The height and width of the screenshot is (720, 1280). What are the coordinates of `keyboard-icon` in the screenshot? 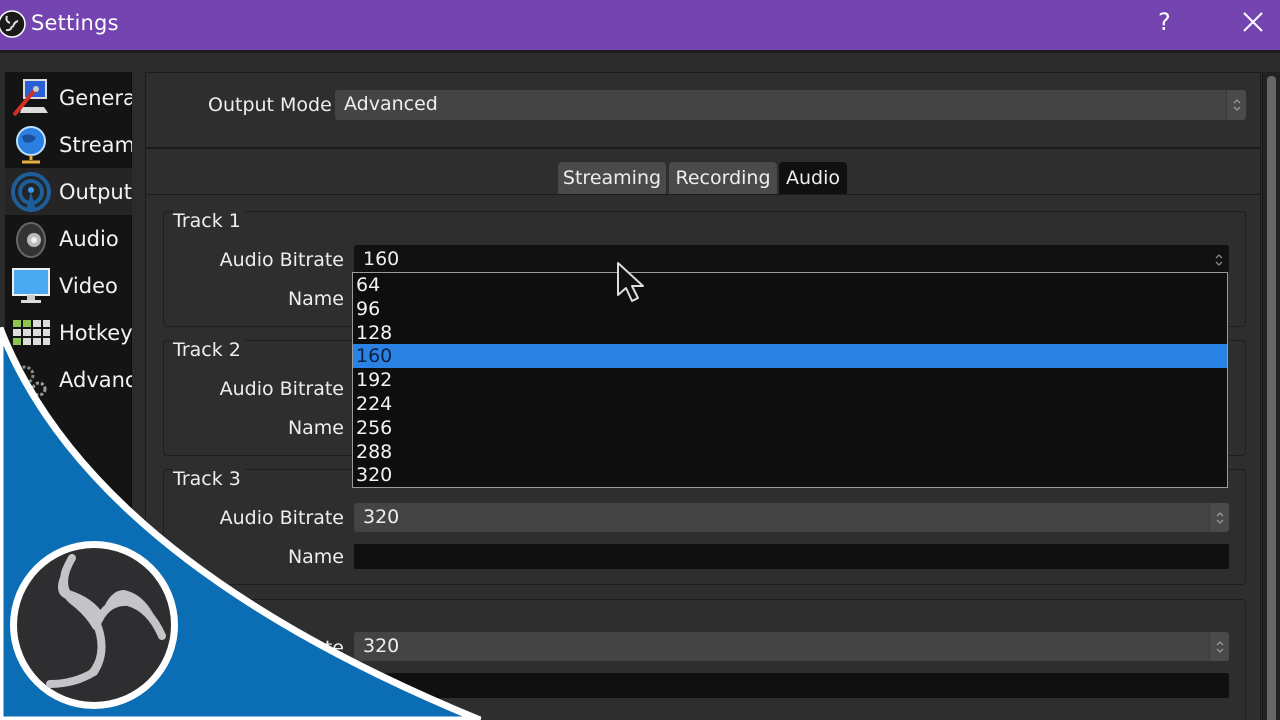 It's located at (31, 332).